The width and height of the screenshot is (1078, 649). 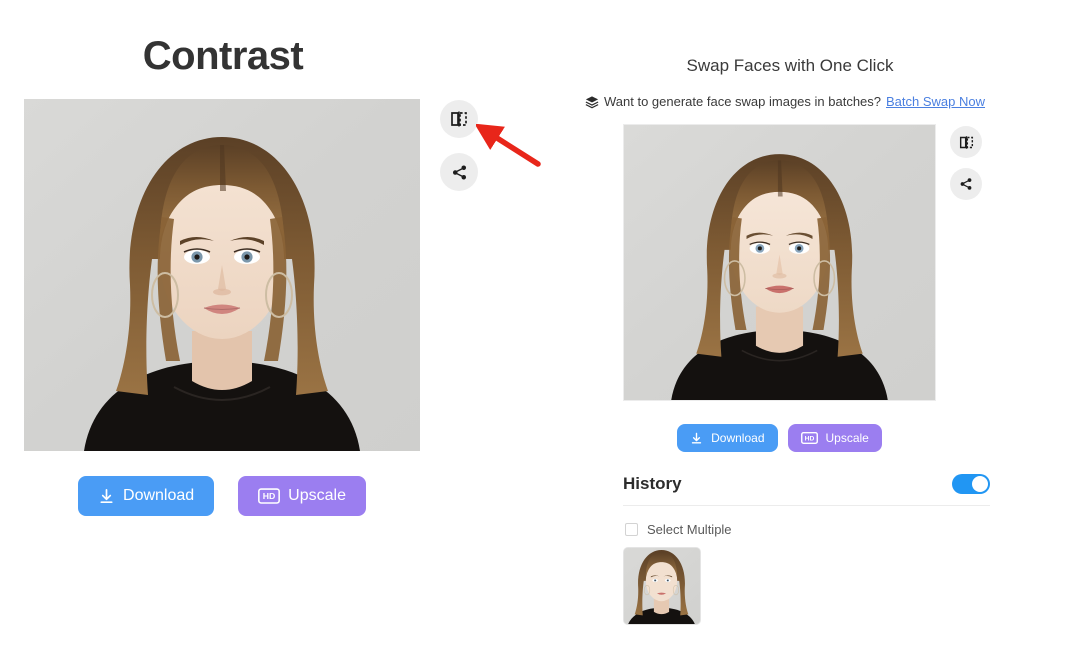 I want to click on download-button: Download, so click(x=146, y=496).